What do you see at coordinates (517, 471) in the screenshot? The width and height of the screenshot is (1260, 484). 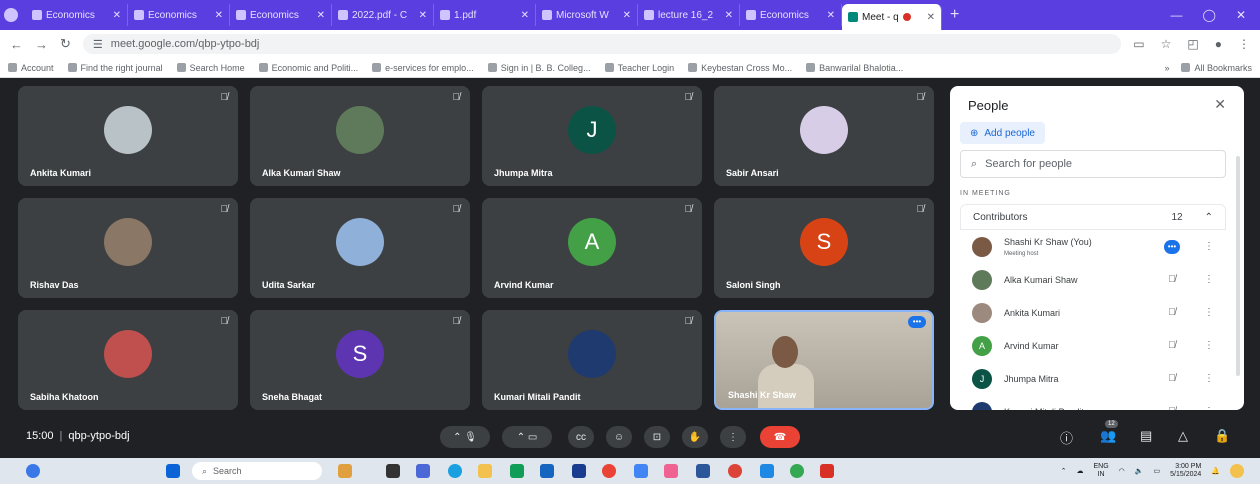 I see `store-icon` at bounding box center [517, 471].